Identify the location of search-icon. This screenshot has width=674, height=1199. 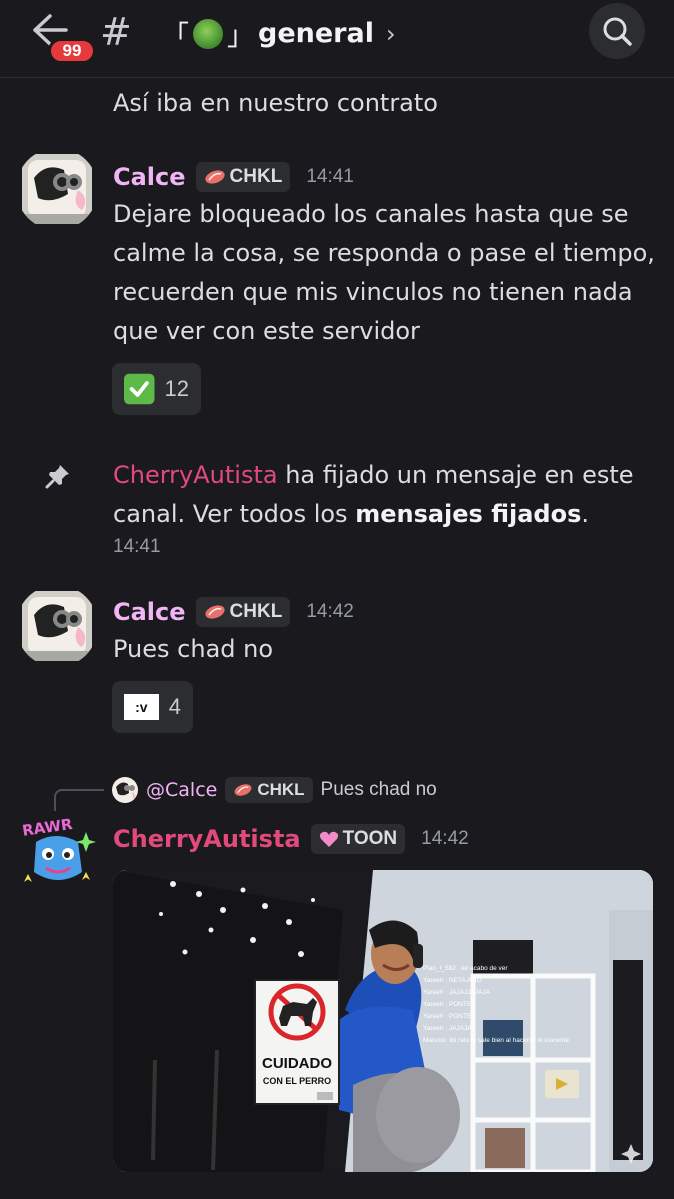
(617, 31).